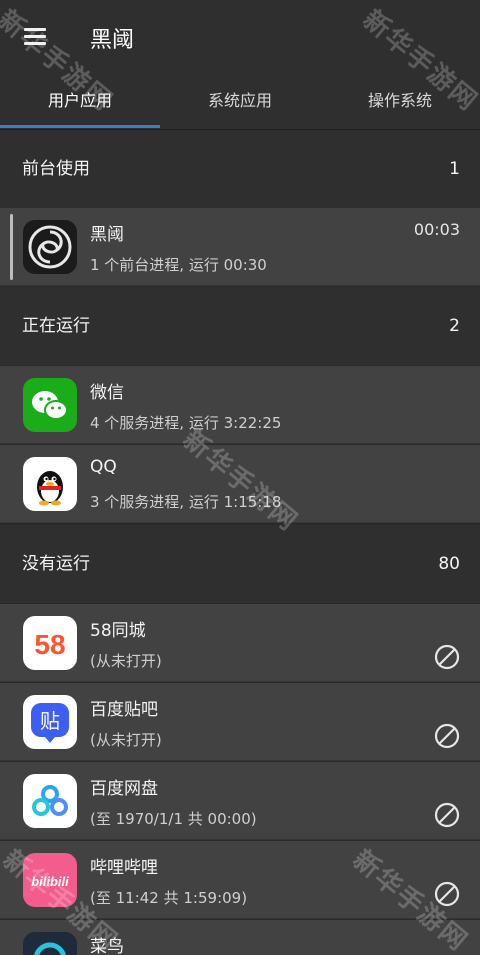 The image size is (480, 955). I want to click on app-row-wechat: 微信 4 个服务进程, 运行 3:22:25, so click(240, 405).